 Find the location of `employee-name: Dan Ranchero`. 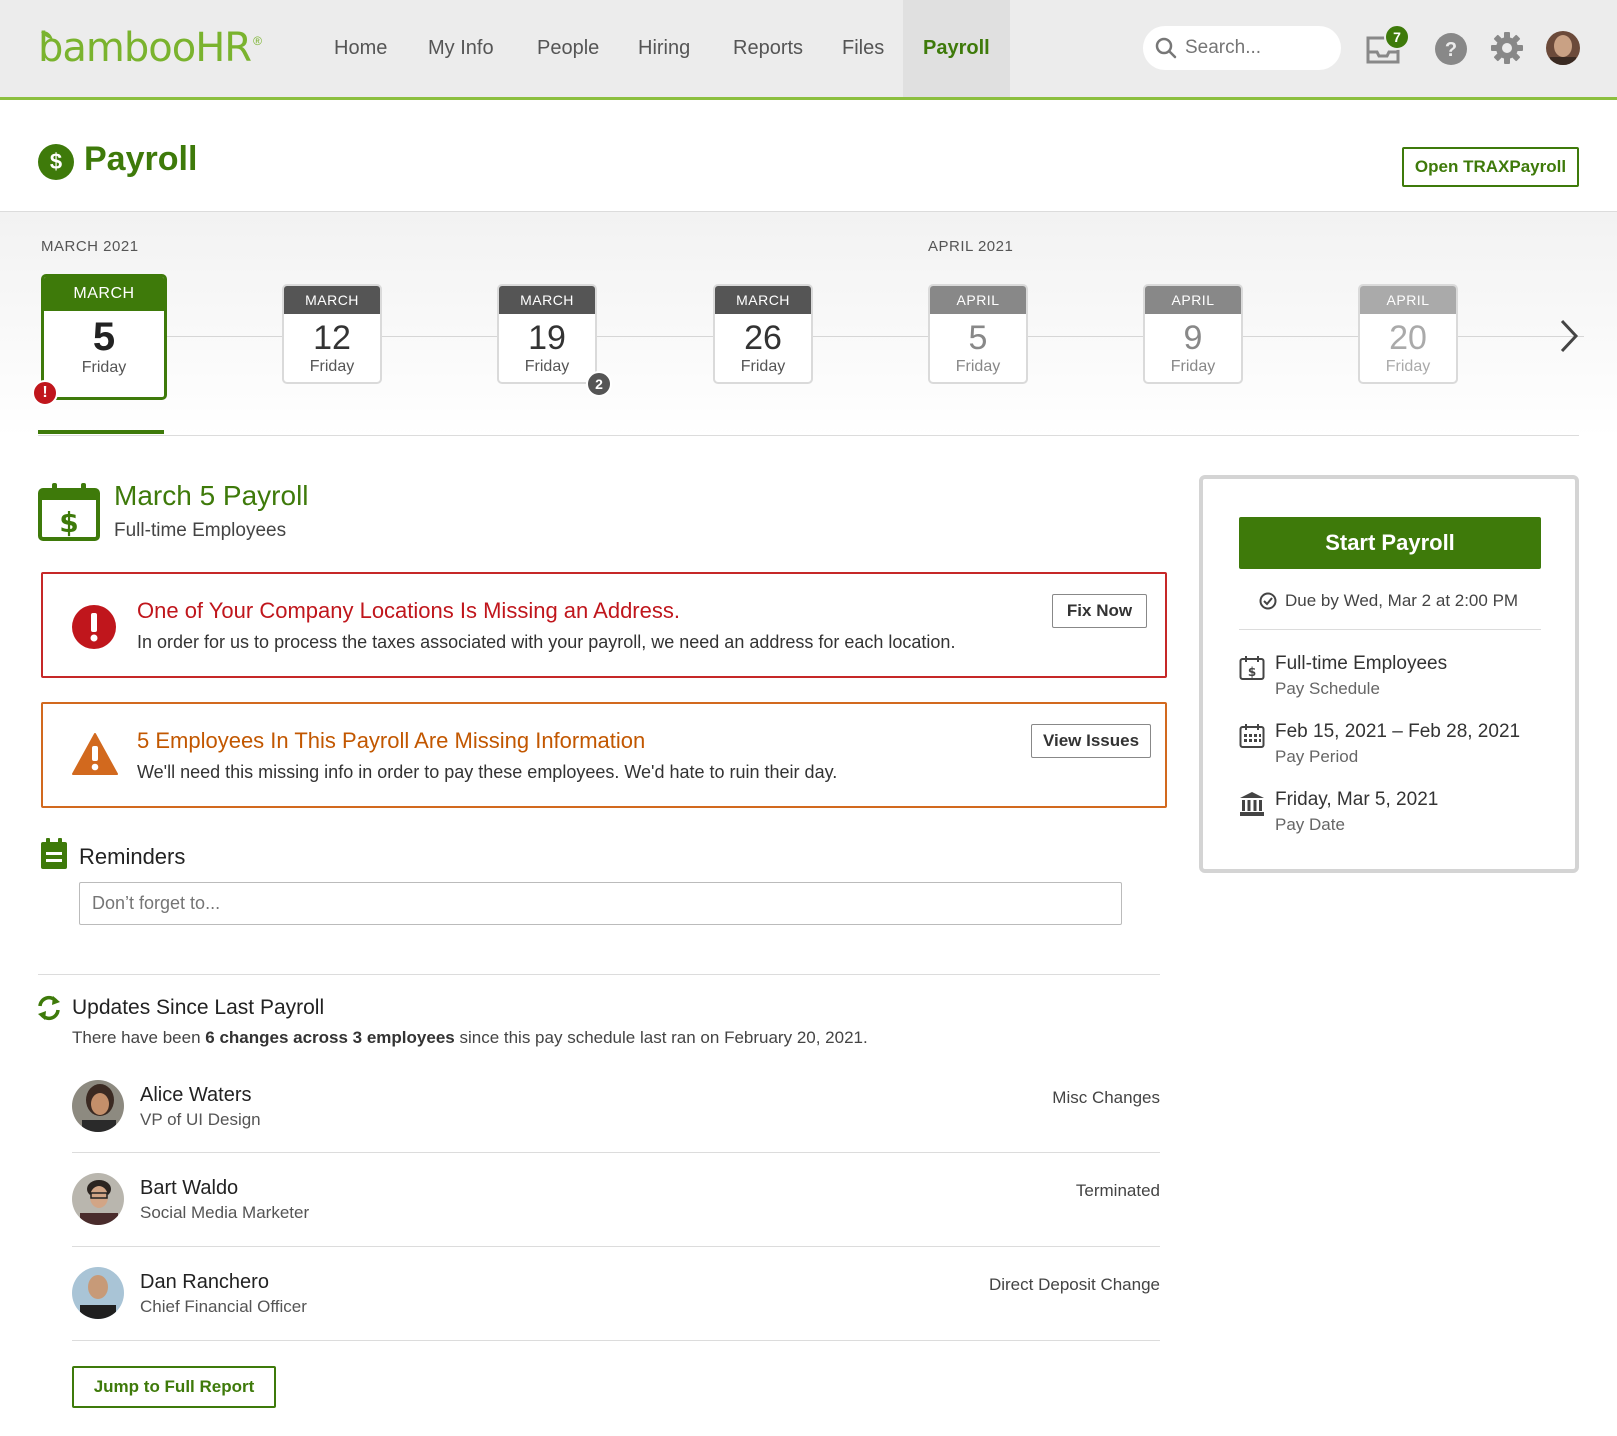

employee-name: Dan Ranchero is located at coordinates (204, 1282).